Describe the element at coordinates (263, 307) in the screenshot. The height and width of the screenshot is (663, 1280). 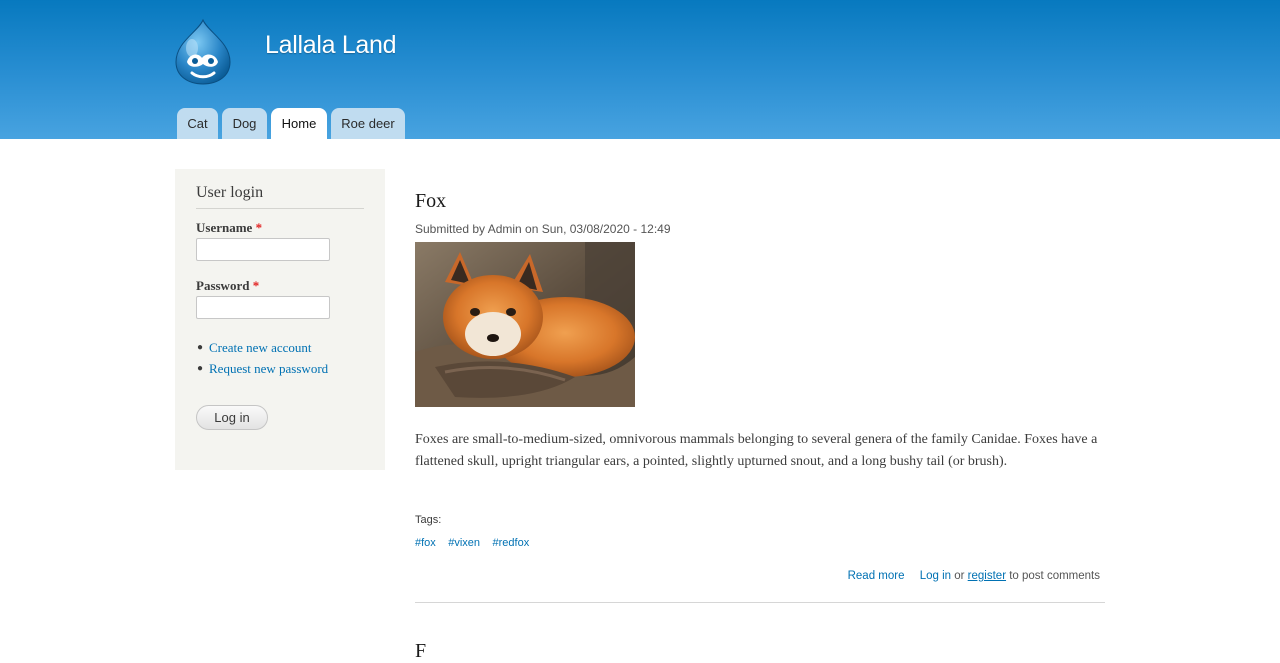
I see `password-input` at that location.